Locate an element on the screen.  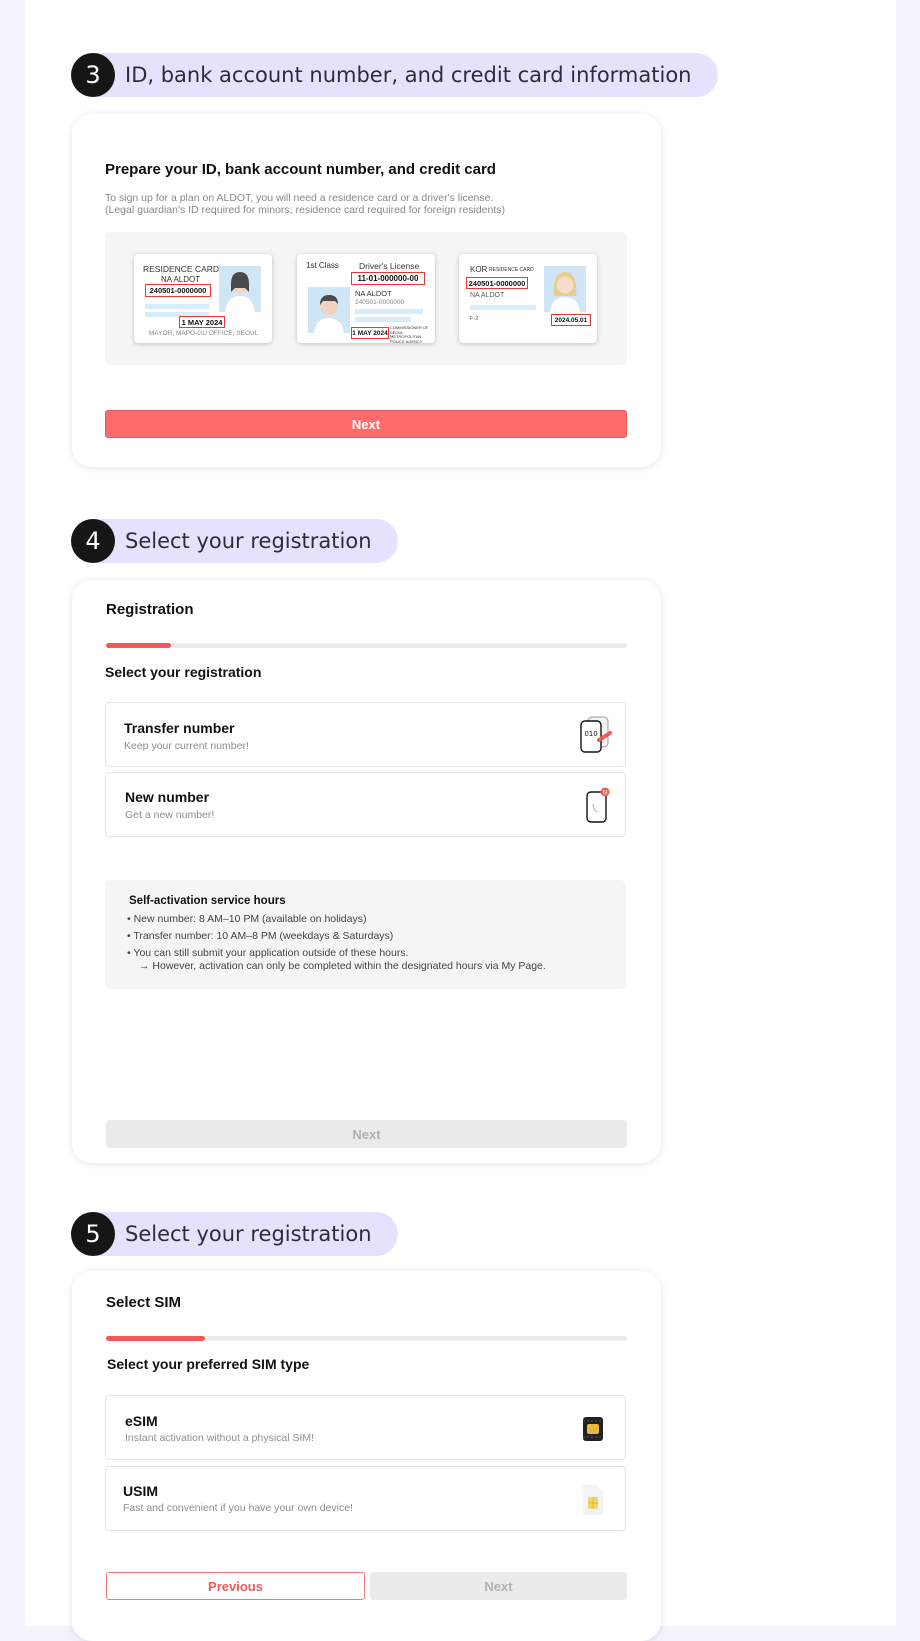
registration-progress-bar is located at coordinates (366, 645).